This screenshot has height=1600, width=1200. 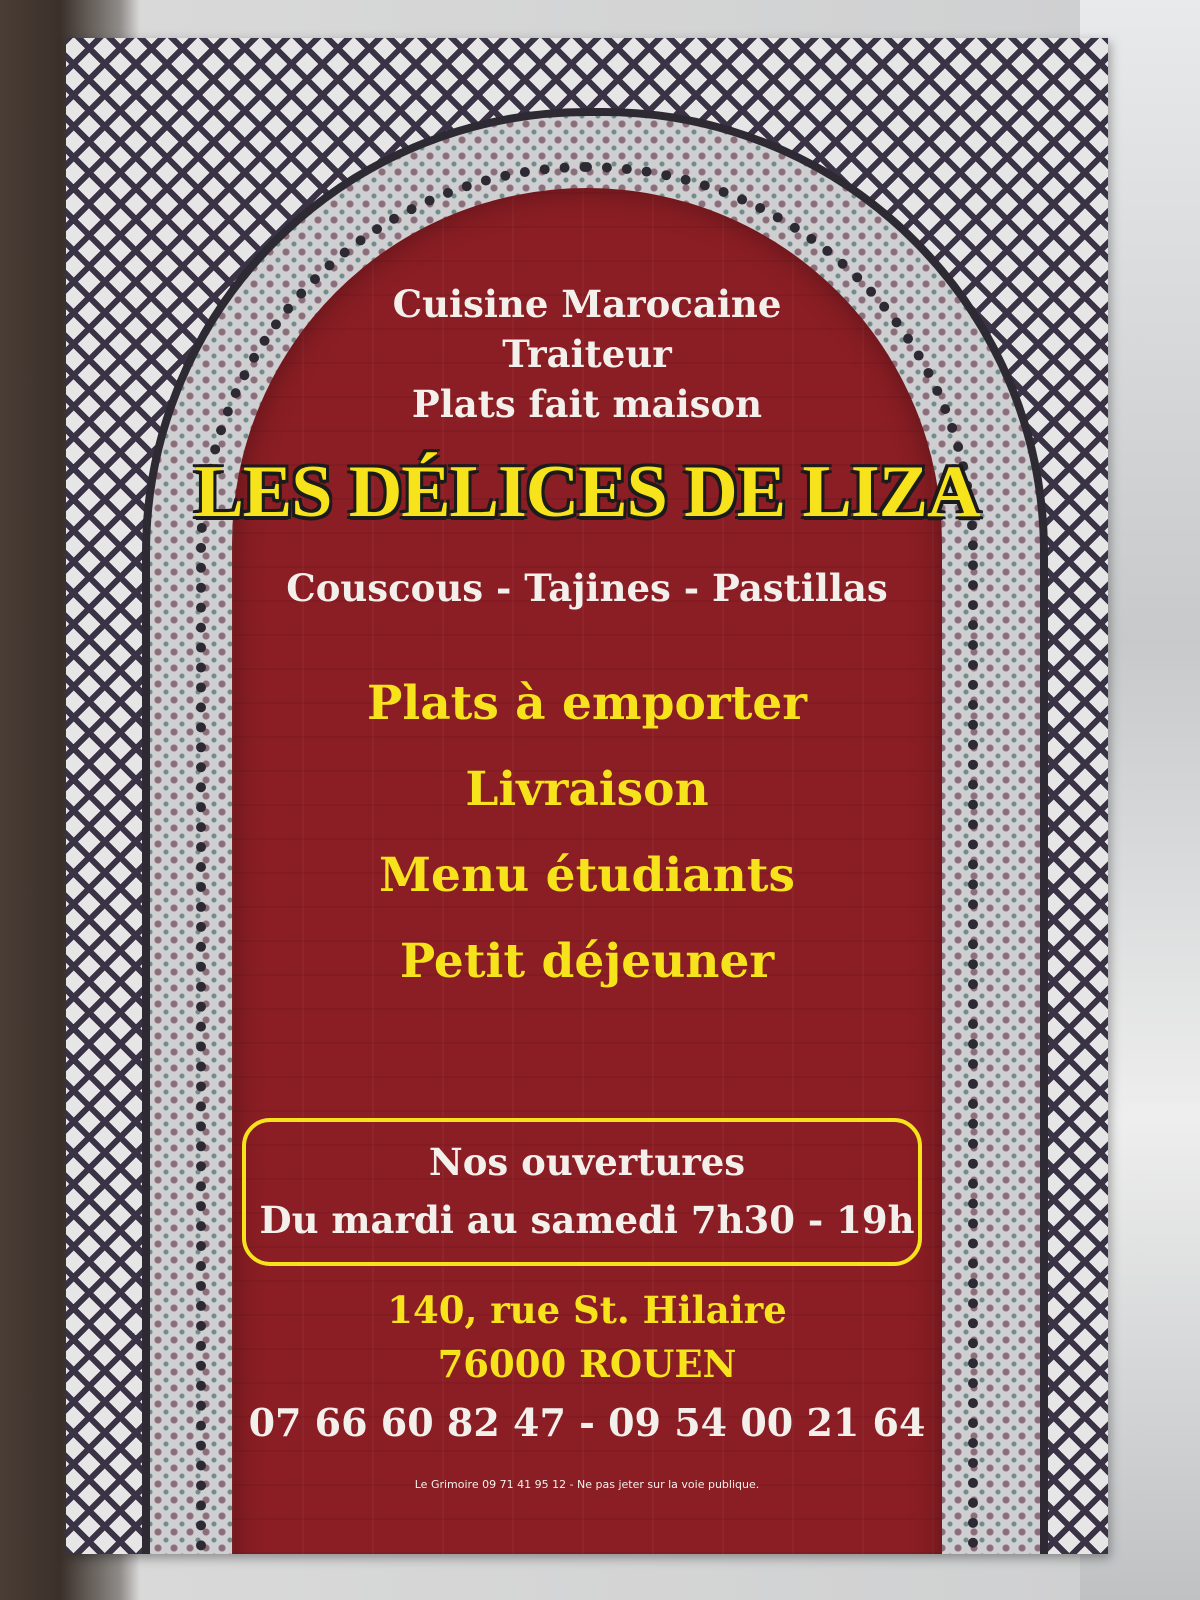 What do you see at coordinates (587, 1310) in the screenshot?
I see `address-street: 140, rue St. Hilaire` at bounding box center [587, 1310].